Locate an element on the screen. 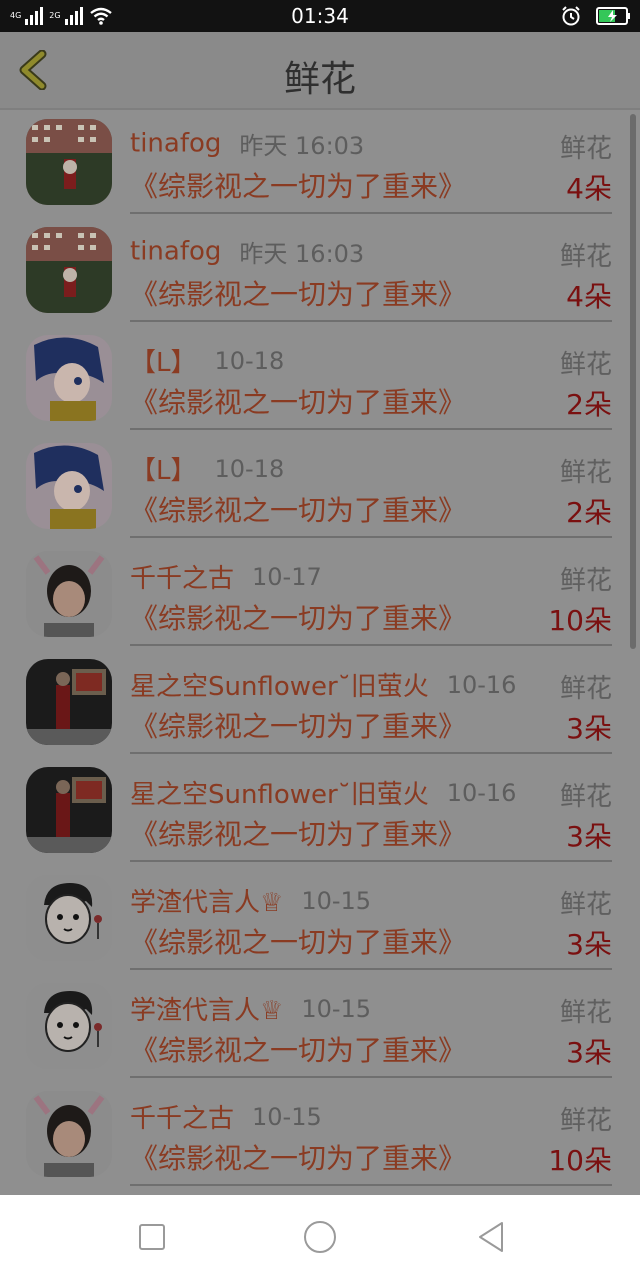 Image resolution: width=640 pixels, height=1280 pixels. flower-count: 10朵 is located at coordinates (580, 1160).